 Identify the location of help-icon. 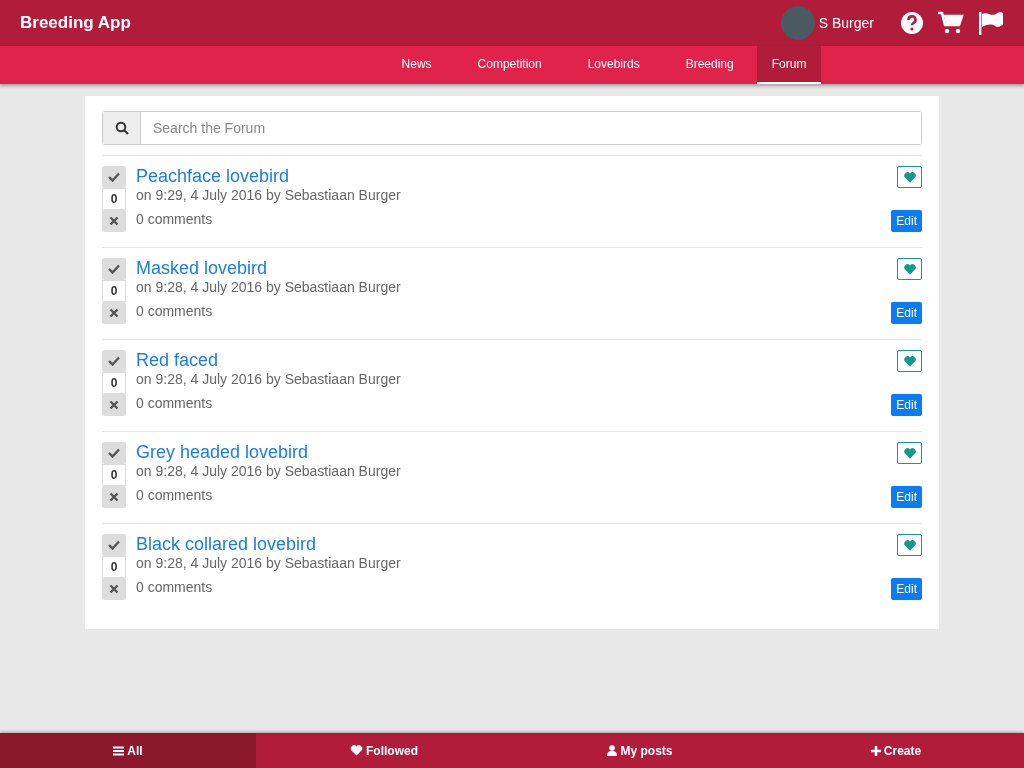
(912, 23).